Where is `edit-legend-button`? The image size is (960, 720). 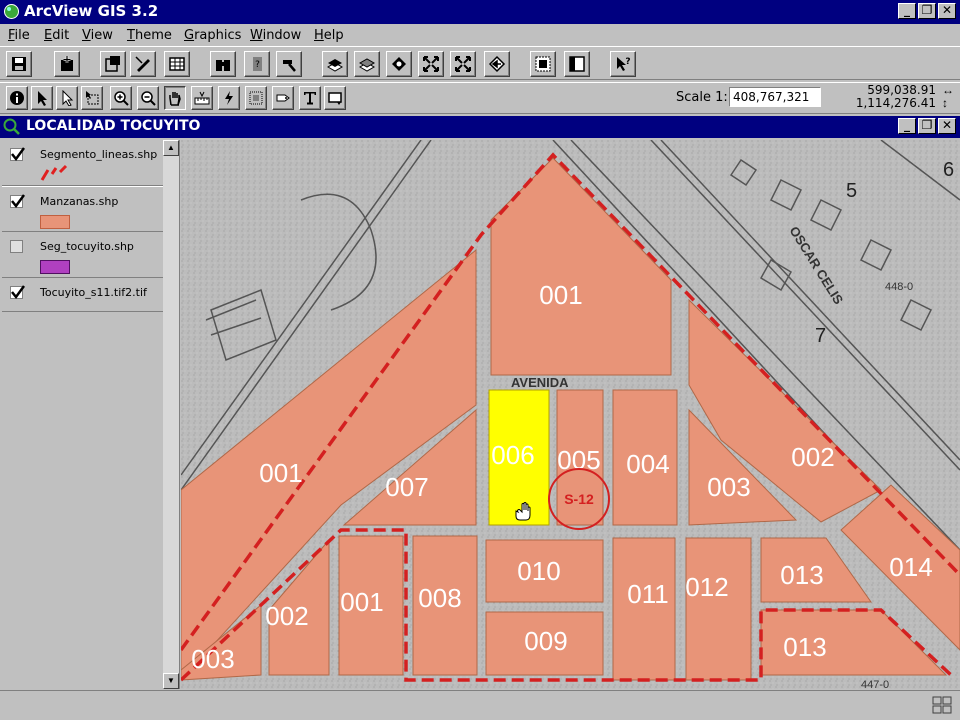 edit-legend-button is located at coordinates (143, 64).